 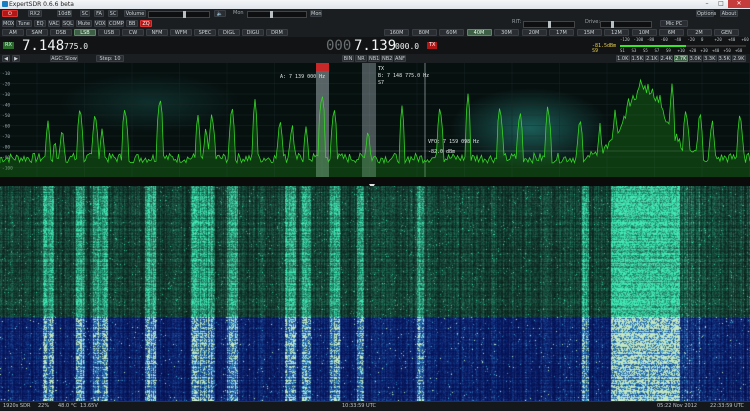 I want to click on mute-icon: 🔈, so click(x=220, y=13).